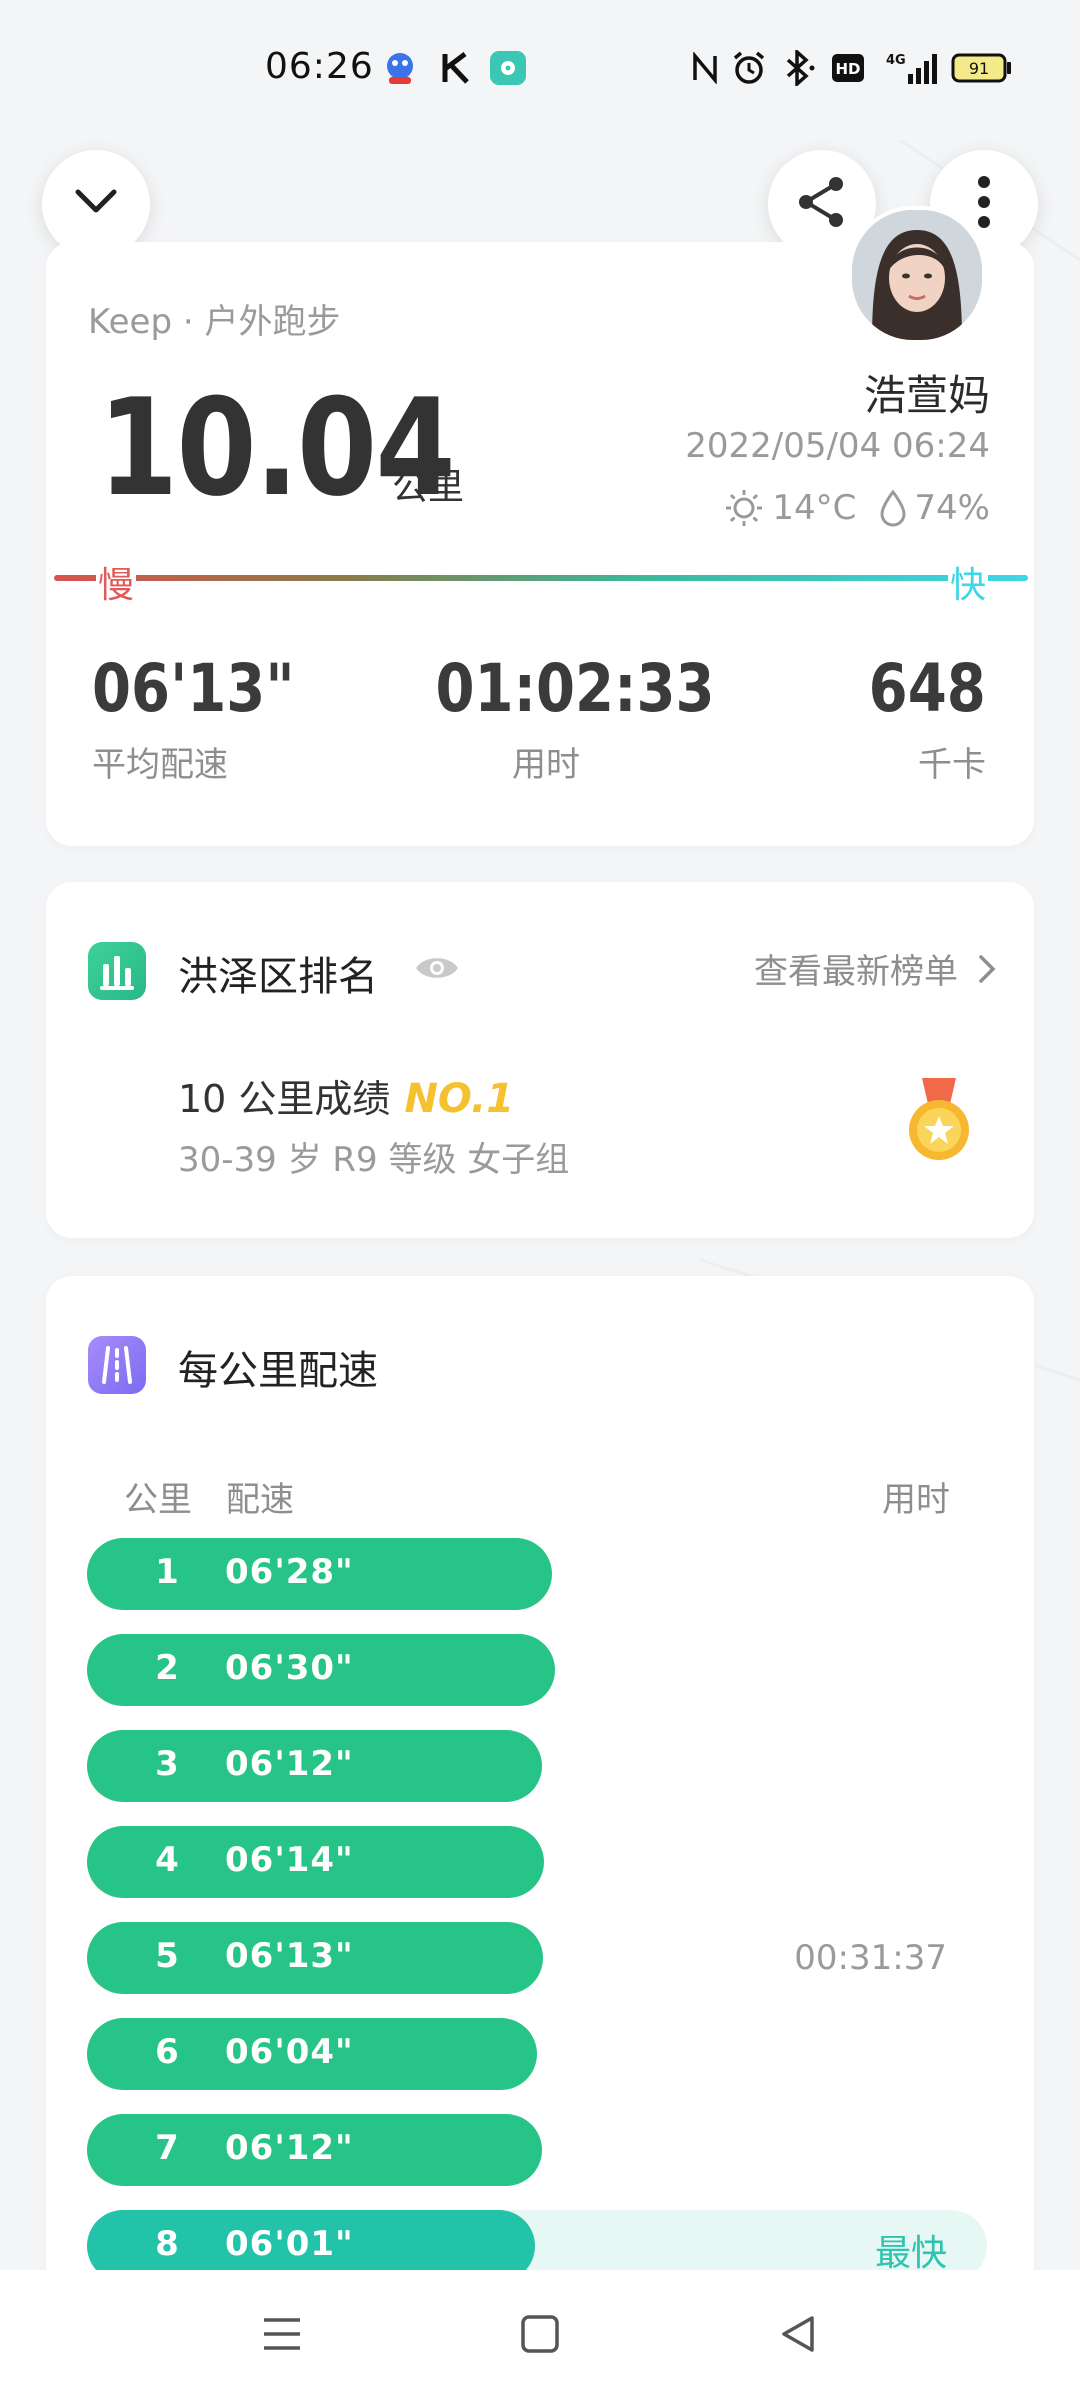  Describe the element at coordinates (167, 2052) in the screenshot. I see `split-km: 6` at that location.